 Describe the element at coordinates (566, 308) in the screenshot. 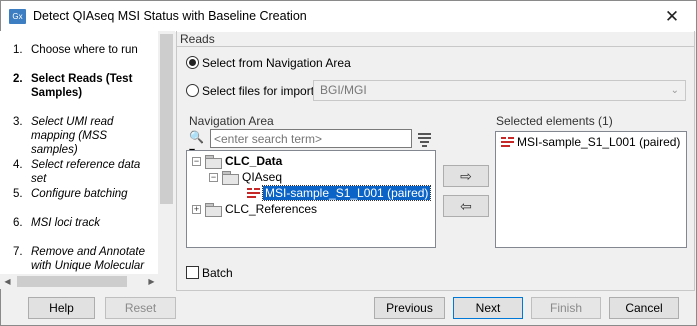

I see `finish-button: Finish` at that location.